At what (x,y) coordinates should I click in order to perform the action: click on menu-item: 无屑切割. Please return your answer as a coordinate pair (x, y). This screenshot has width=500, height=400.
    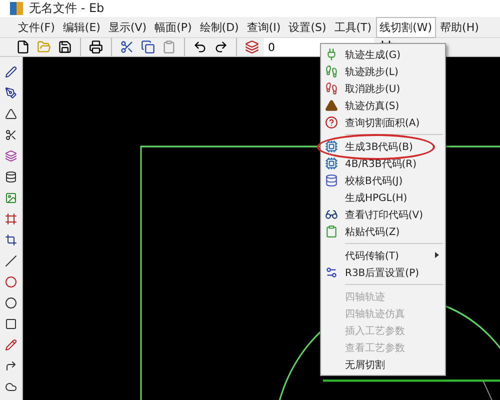
    Looking at the image, I should click on (365, 365).